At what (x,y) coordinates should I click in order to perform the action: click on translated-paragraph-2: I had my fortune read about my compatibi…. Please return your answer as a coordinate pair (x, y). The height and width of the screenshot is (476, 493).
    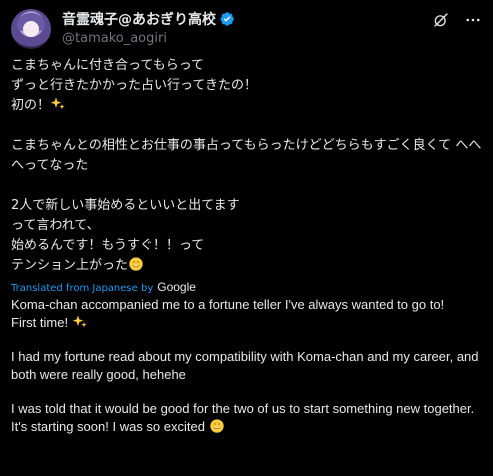
    Looking at the image, I should click on (246, 366).